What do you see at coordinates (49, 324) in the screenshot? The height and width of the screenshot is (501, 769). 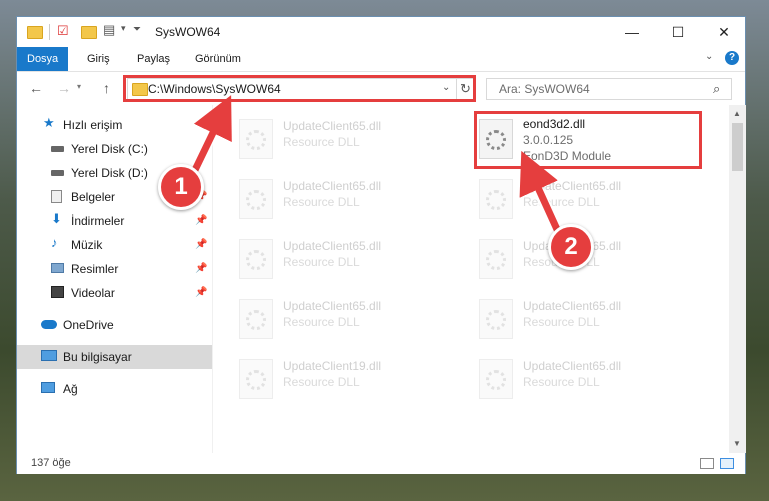 I see `cloud-icon` at bounding box center [49, 324].